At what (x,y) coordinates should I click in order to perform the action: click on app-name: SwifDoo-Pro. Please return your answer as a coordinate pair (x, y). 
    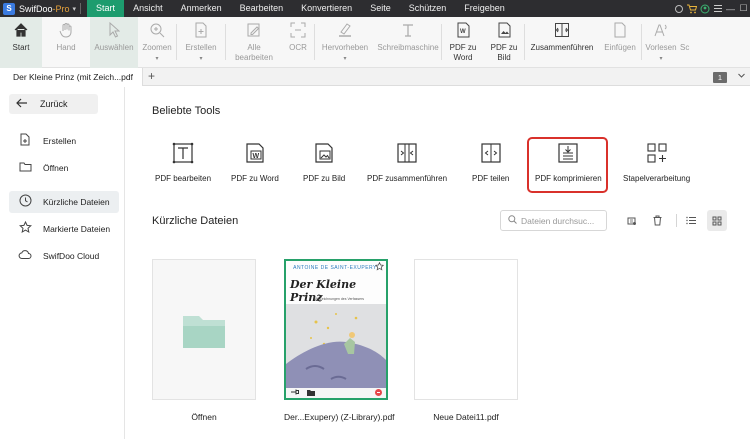
    Looking at the image, I should click on (44, 8).